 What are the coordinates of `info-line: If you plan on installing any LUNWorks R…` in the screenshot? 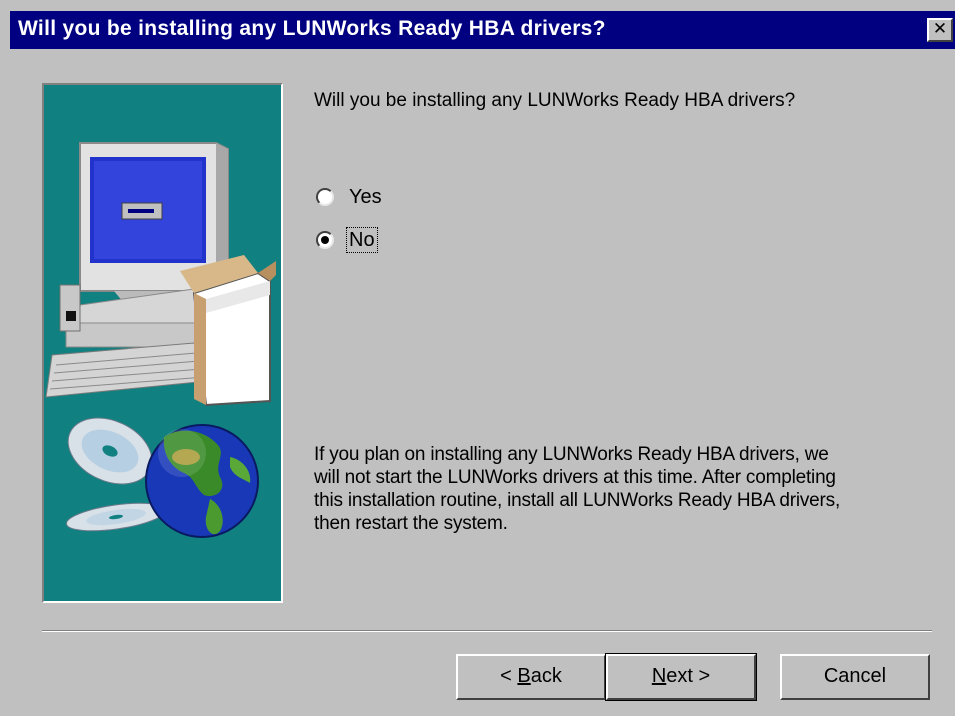 It's located at (571, 454).